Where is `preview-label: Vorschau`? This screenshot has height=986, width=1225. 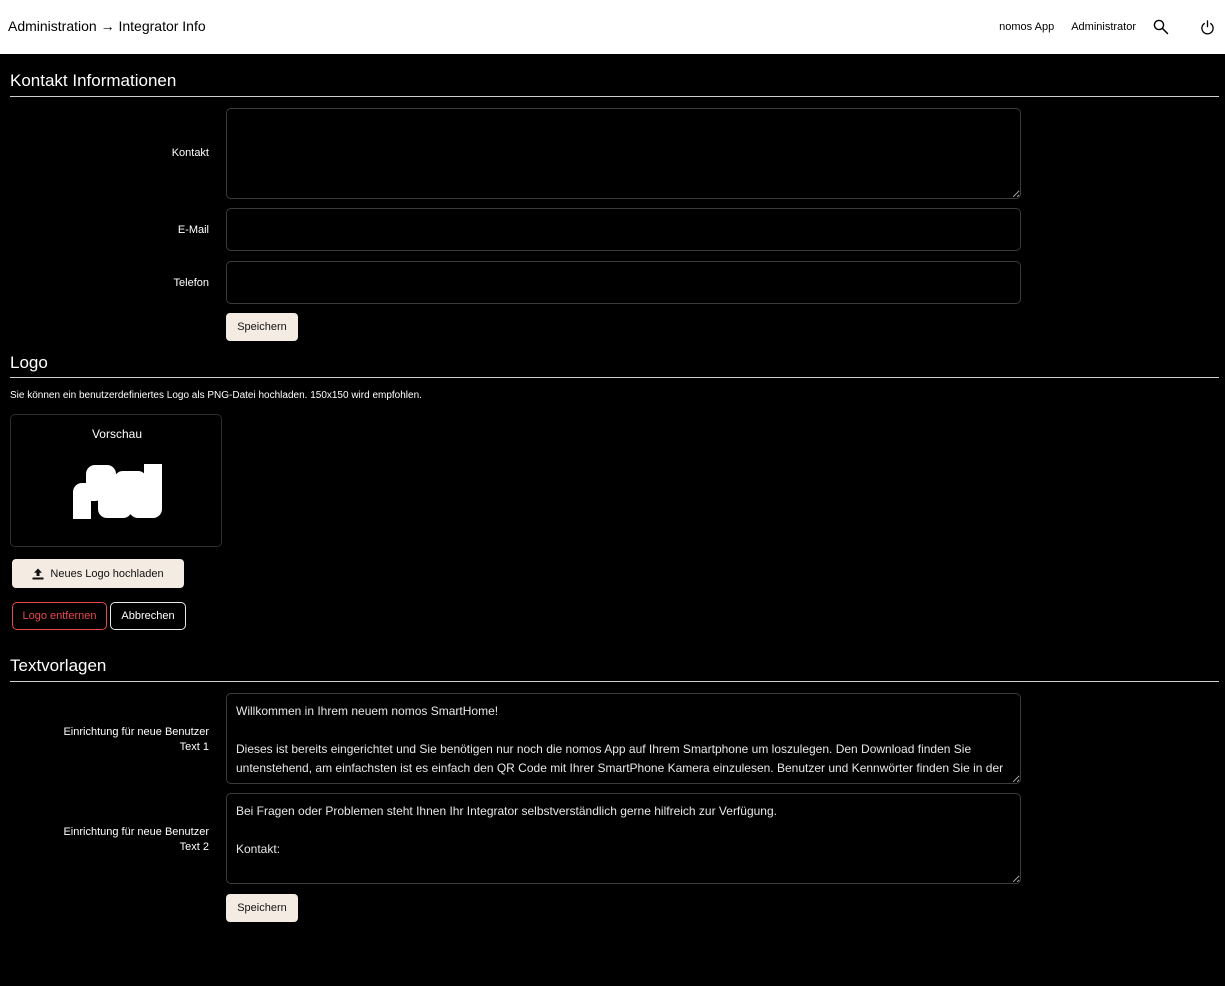 preview-label: Vorschau is located at coordinates (117, 434).